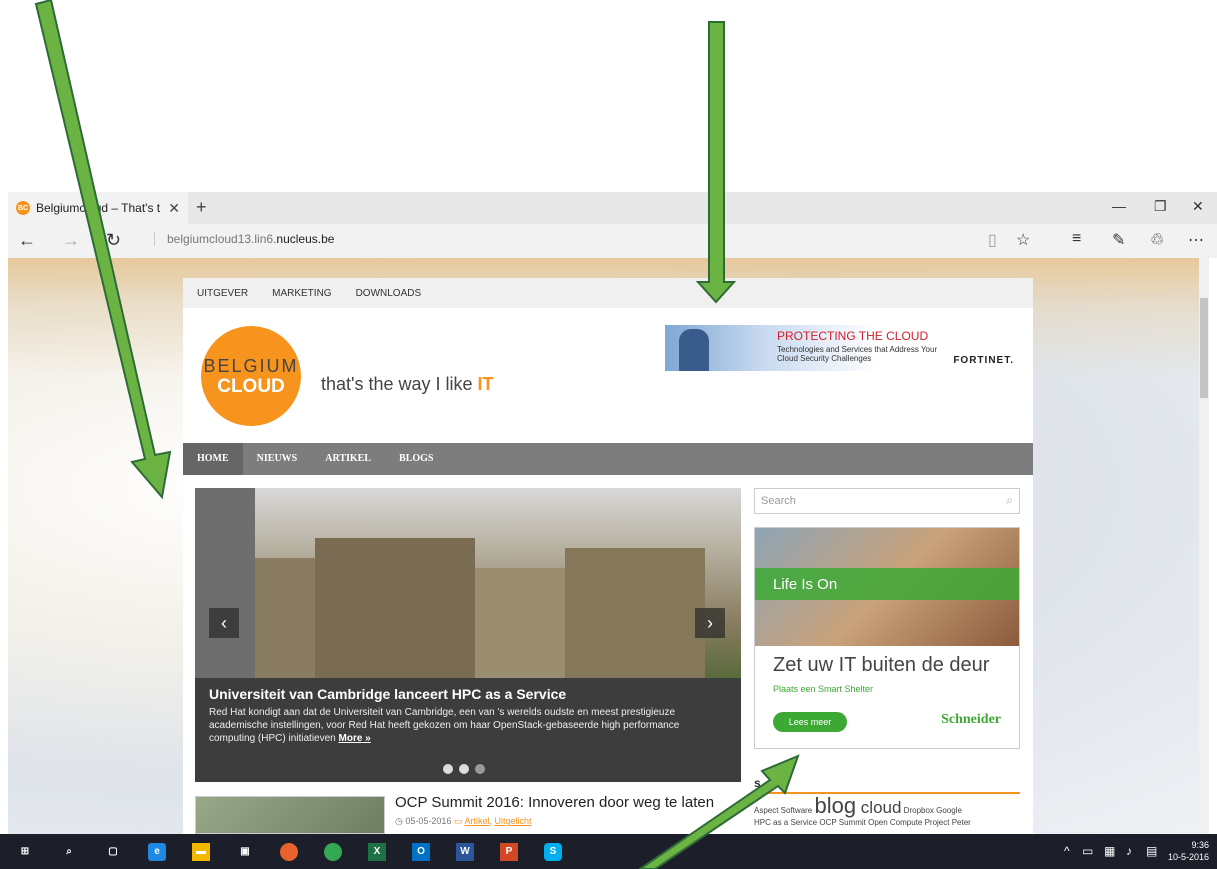 Image resolution: width=1217 pixels, height=869 pixels. I want to click on skype-icon: S, so click(553, 852).